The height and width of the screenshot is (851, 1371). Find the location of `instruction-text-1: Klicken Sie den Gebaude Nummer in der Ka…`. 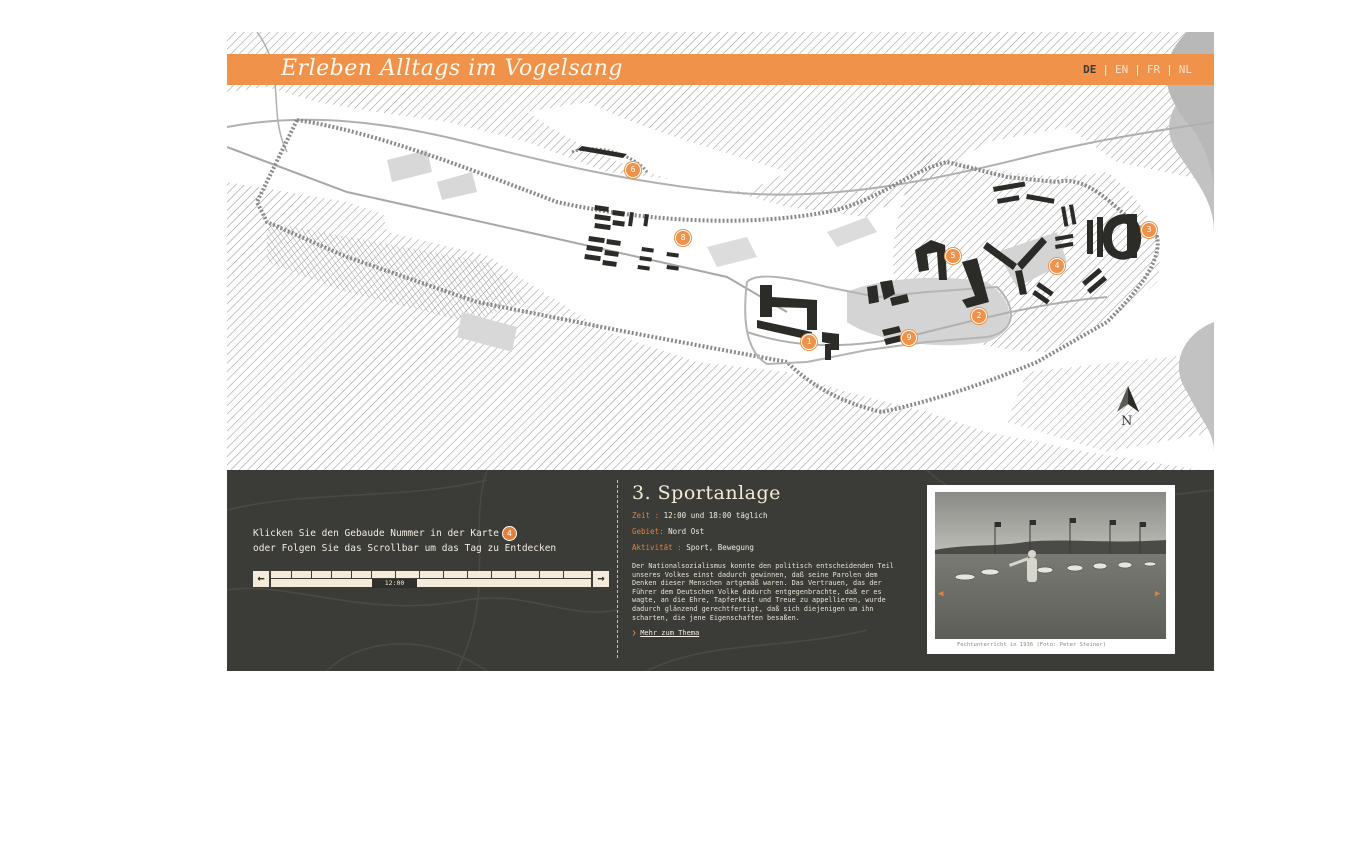

instruction-text-1: Klicken Sie den Gebaude Nummer in der Ka… is located at coordinates (376, 533).